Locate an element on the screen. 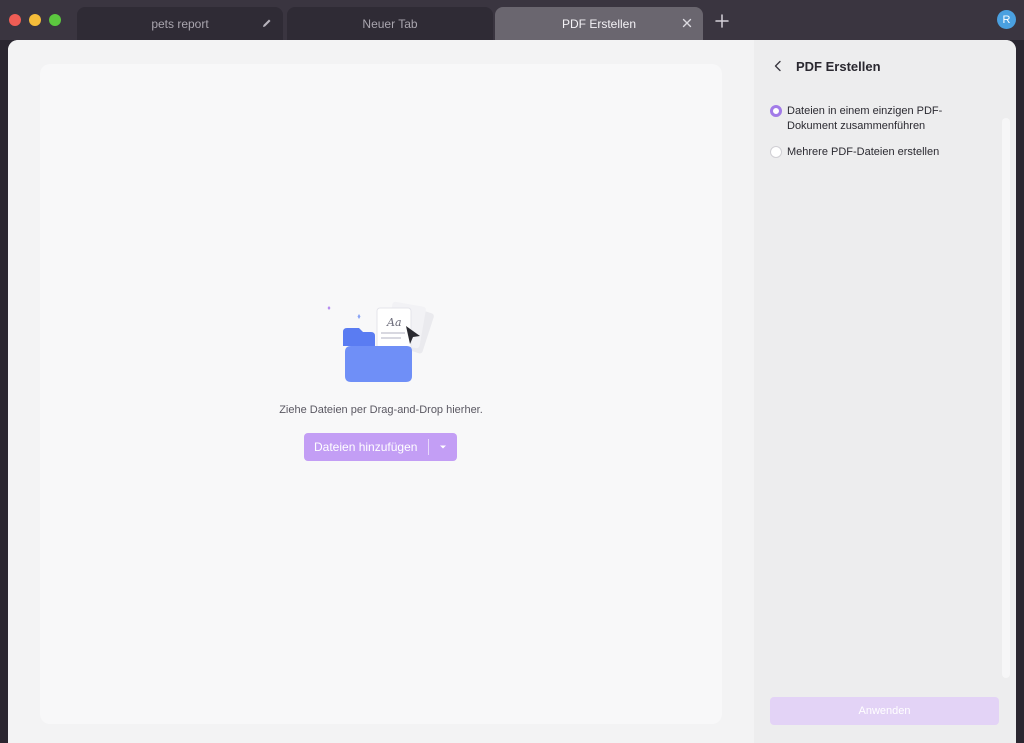 The image size is (1024, 743). title-bar: pets report Neuer Tab PDF Erstellen R is located at coordinates (512, 20).